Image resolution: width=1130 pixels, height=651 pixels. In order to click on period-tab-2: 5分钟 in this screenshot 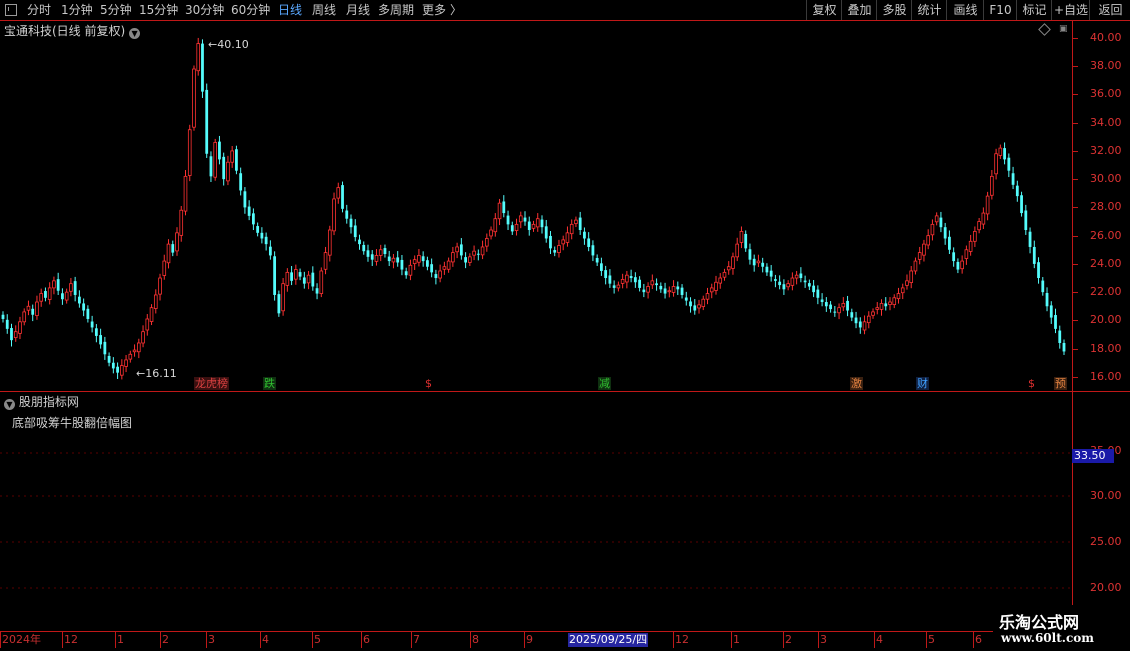, I will do `click(116, 10)`.